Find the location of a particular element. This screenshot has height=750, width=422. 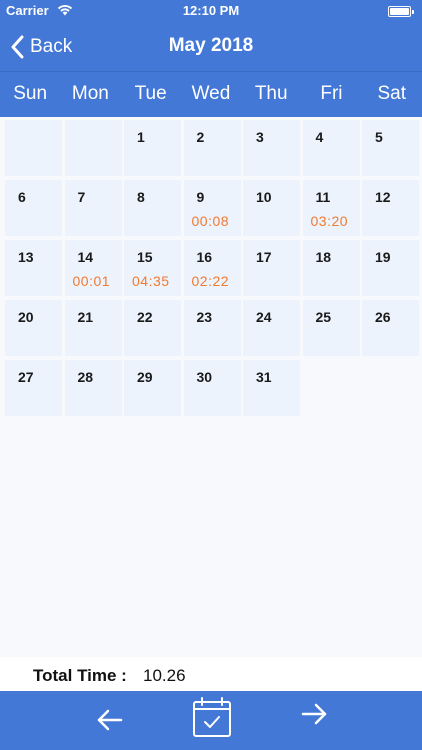

day-number: 10 is located at coordinates (264, 197).